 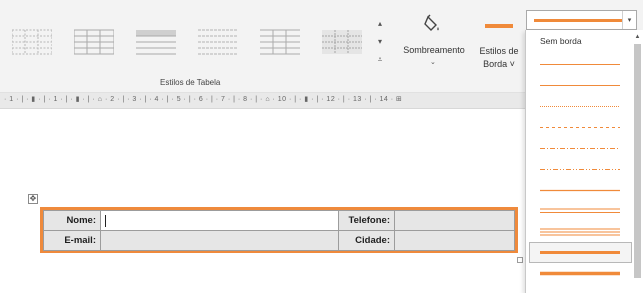 I want to click on border-style-preview, so click(x=578, y=20).